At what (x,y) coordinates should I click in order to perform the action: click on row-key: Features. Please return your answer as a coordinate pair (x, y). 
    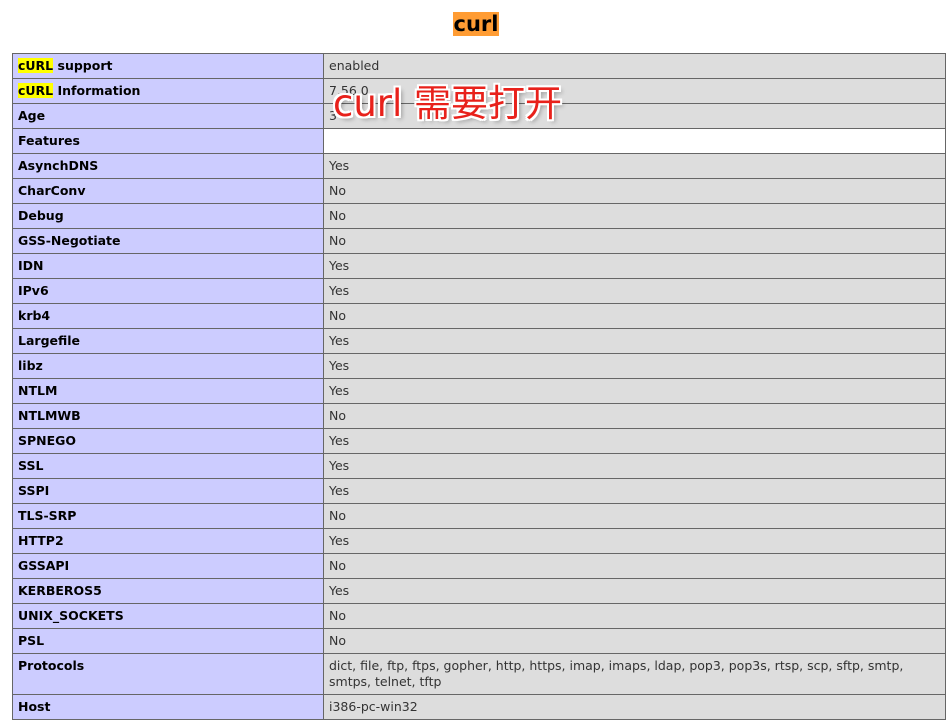
    Looking at the image, I should click on (168, 141).